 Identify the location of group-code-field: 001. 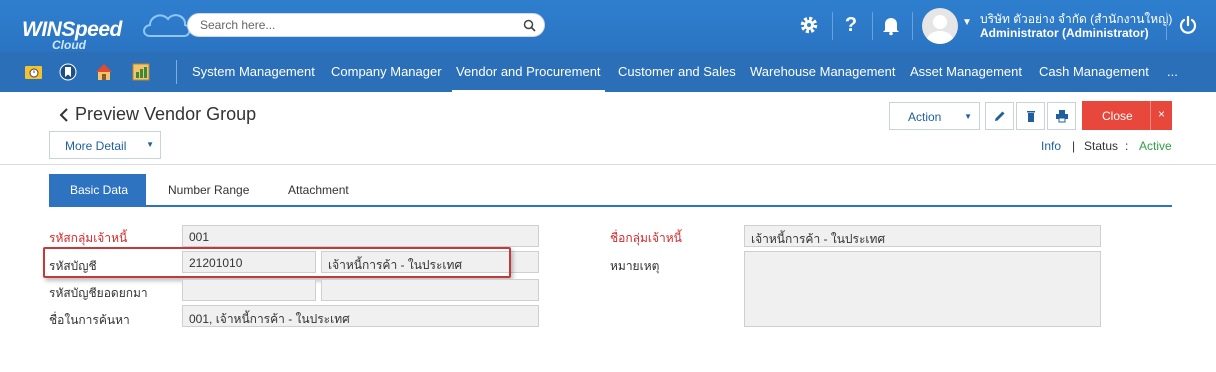
(360, 236).